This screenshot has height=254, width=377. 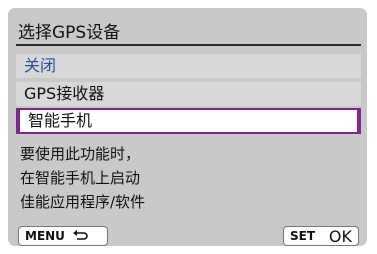 I want to click on option-gps-receiver: GPS接收器, so click(x=188, y=94).